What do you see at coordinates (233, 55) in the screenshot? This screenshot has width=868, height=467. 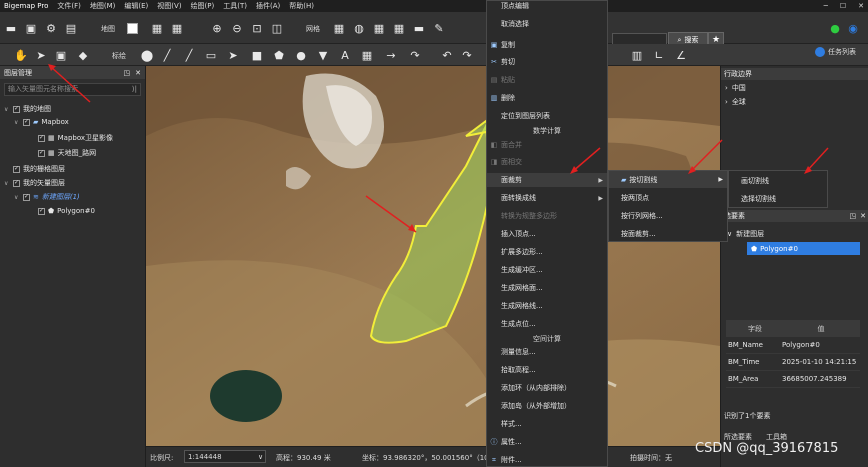 I see `arrow-shape-icon: ➤` at bounding box center [233, 55].